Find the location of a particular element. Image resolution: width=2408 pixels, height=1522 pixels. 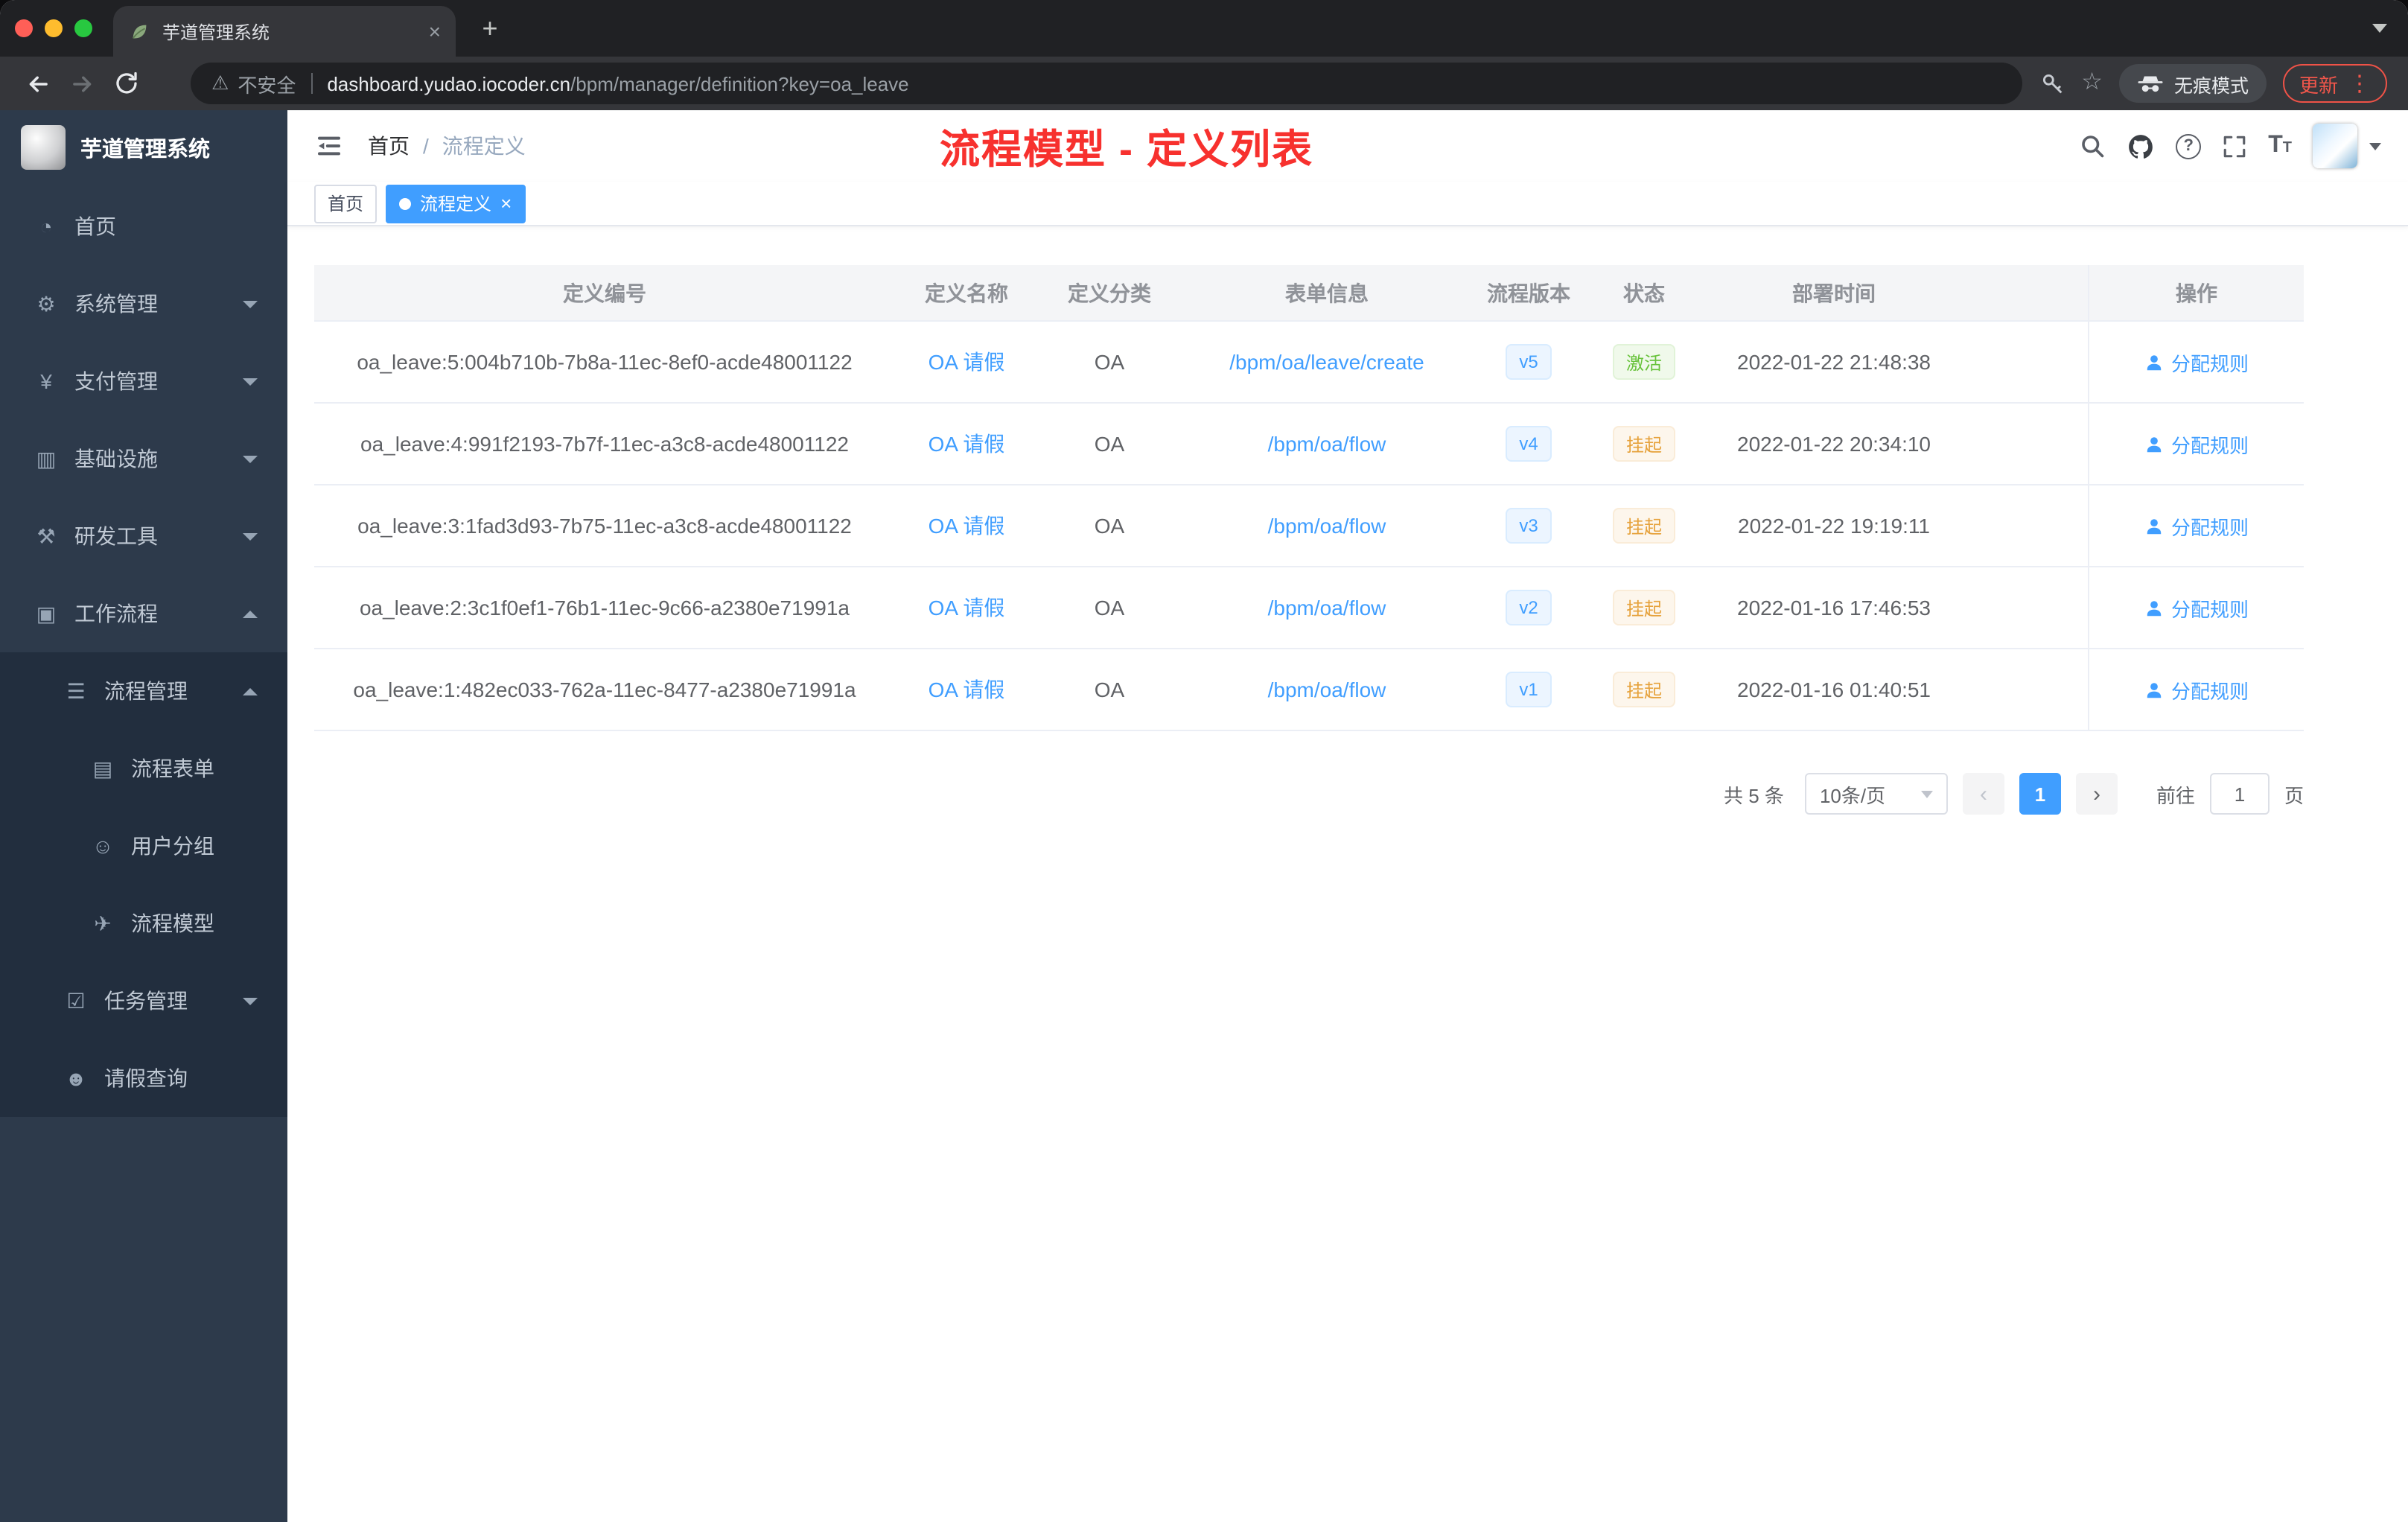

sidebar-logo: 芋道管理系统 is located at coordinates (143, 147).